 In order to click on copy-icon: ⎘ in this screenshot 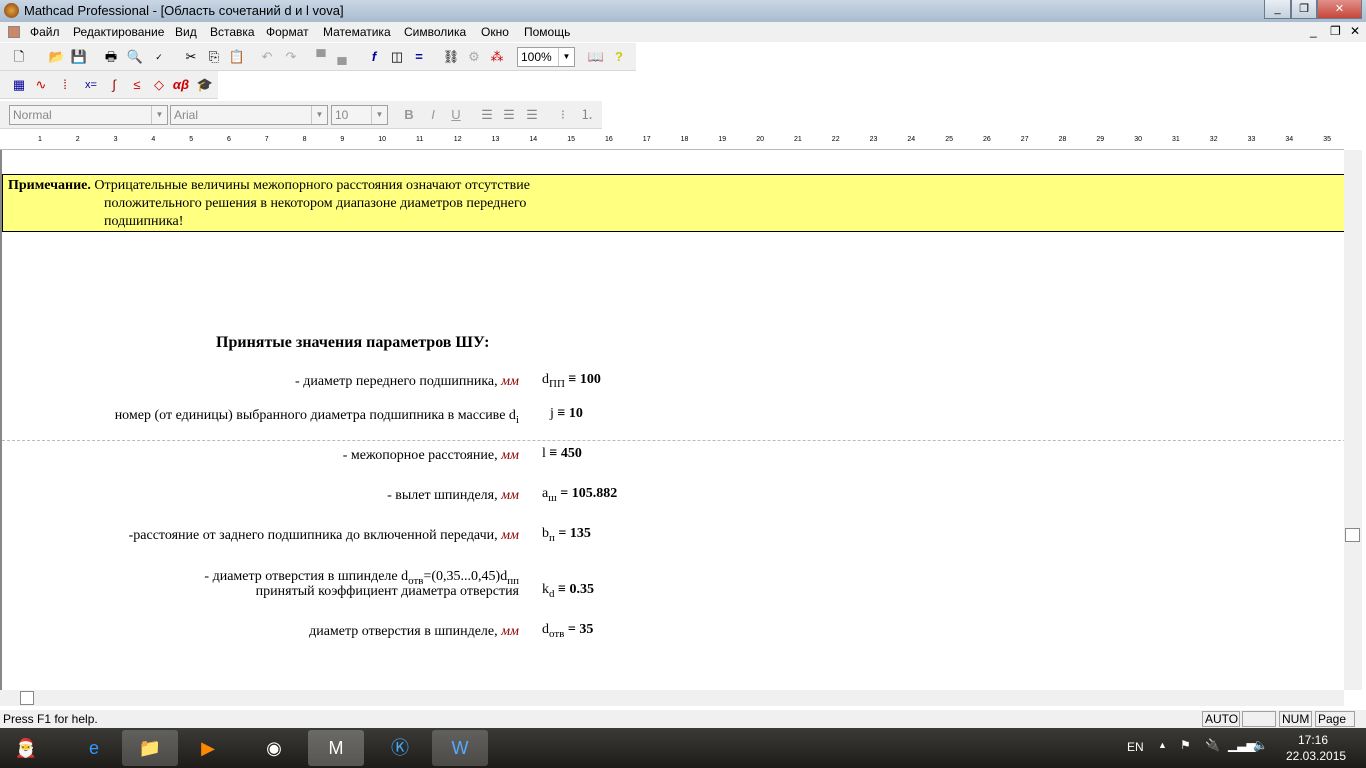, I will do `click(214, 57)`.